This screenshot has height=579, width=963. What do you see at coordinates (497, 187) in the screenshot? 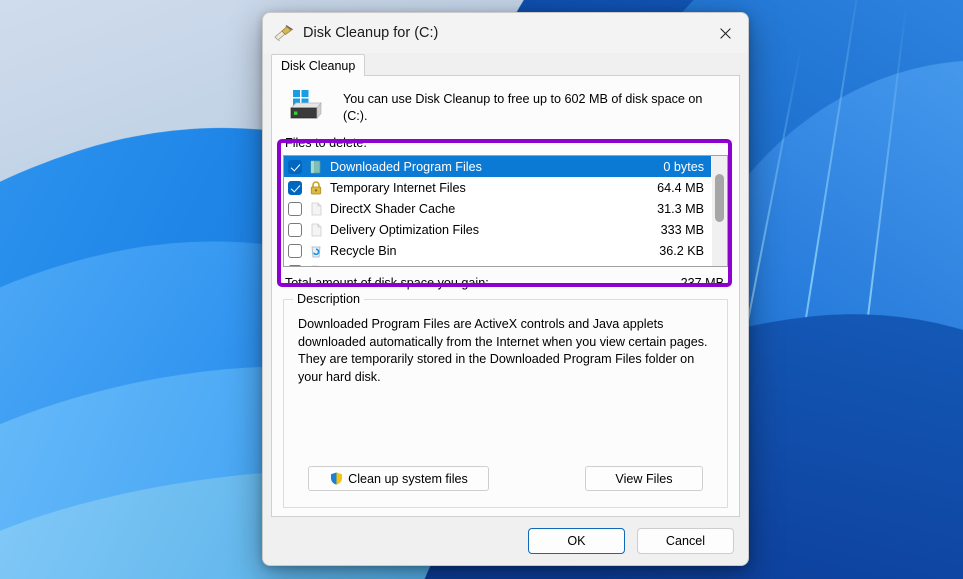
I see `list-item: Temporary Internet Files 64.4 MB` at bounding box center [497, 187].